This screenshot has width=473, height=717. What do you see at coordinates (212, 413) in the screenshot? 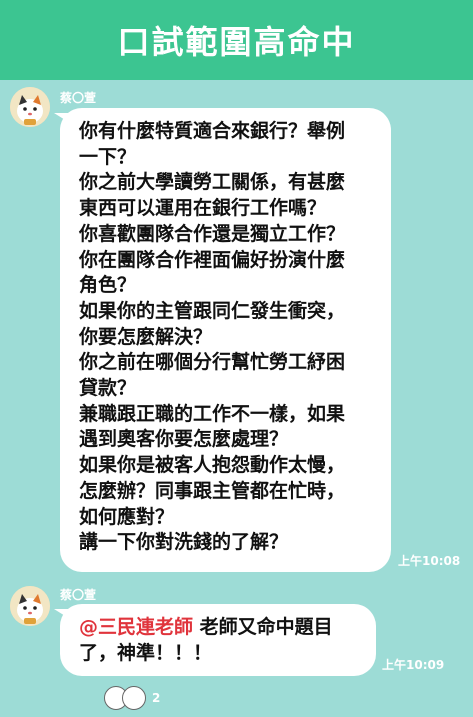
I see `message-line: 兼職跟正職的工作不一樣，如果` at bounding box center [212, 413].